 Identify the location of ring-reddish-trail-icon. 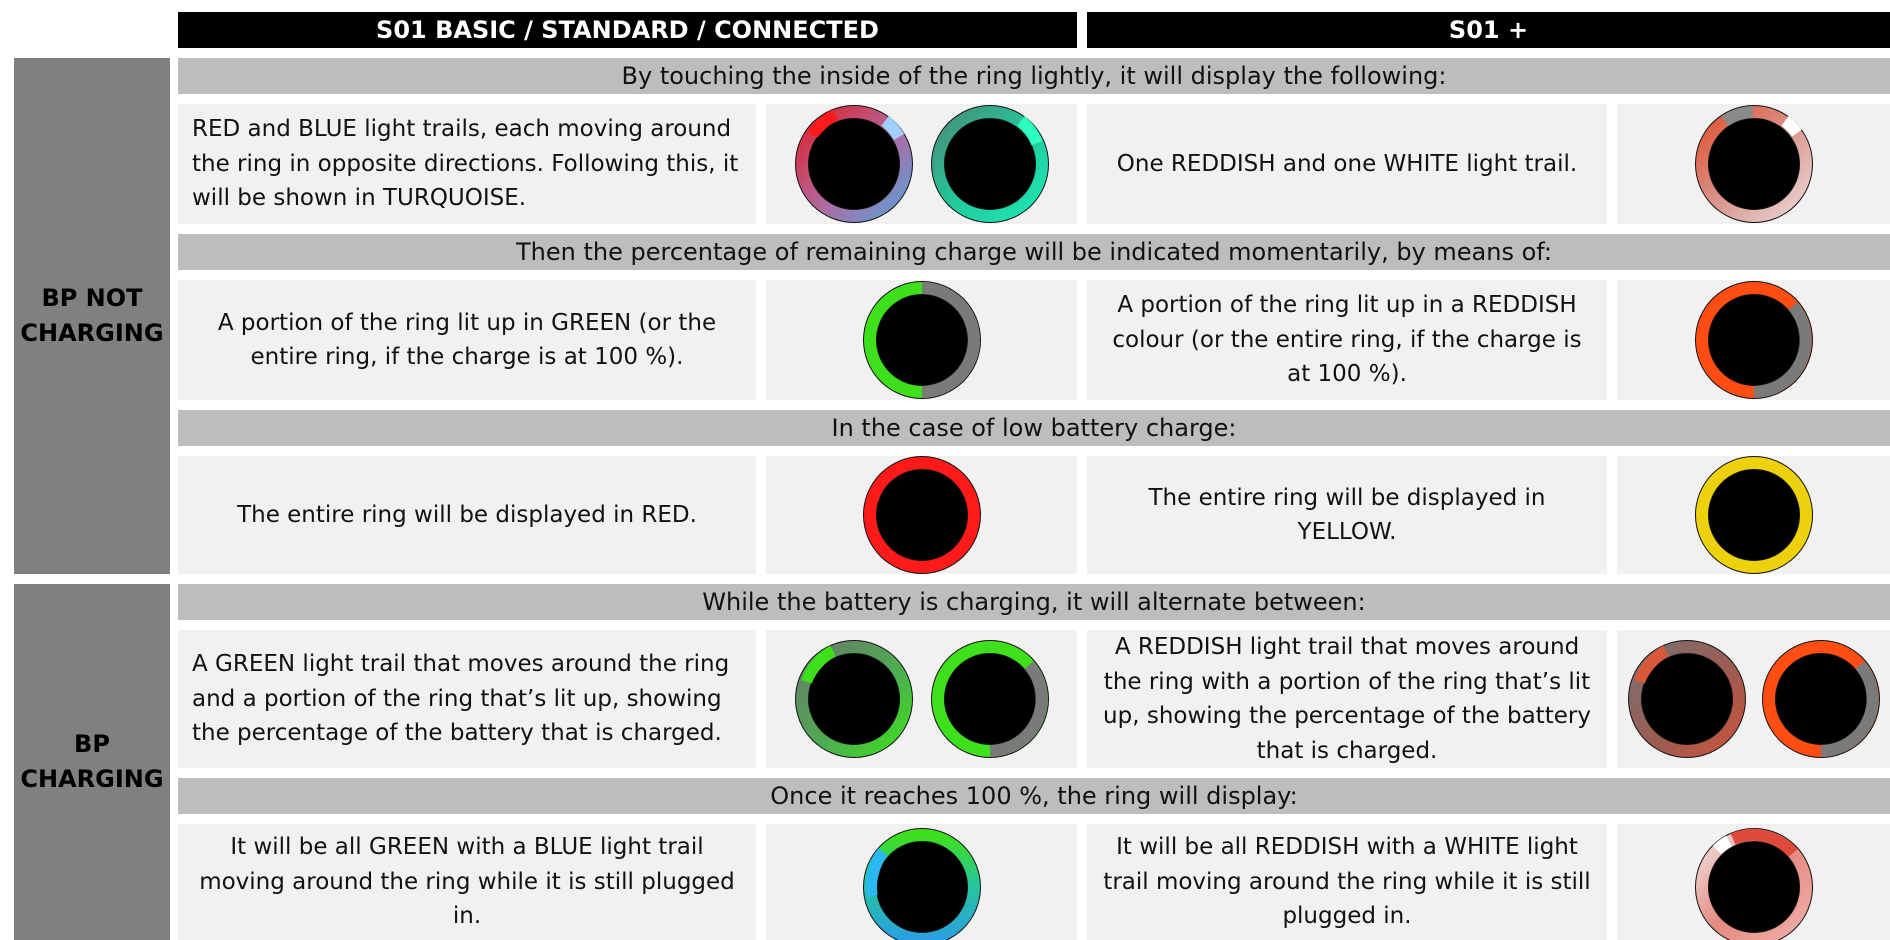
(1687, 699).